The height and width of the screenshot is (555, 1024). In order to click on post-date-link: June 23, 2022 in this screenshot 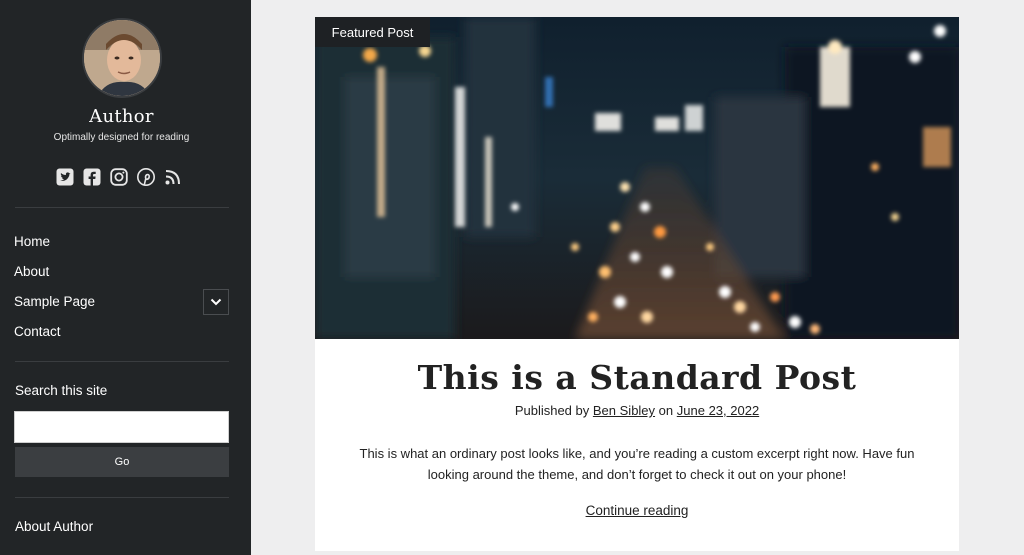, I will do `click(718, 410)`.